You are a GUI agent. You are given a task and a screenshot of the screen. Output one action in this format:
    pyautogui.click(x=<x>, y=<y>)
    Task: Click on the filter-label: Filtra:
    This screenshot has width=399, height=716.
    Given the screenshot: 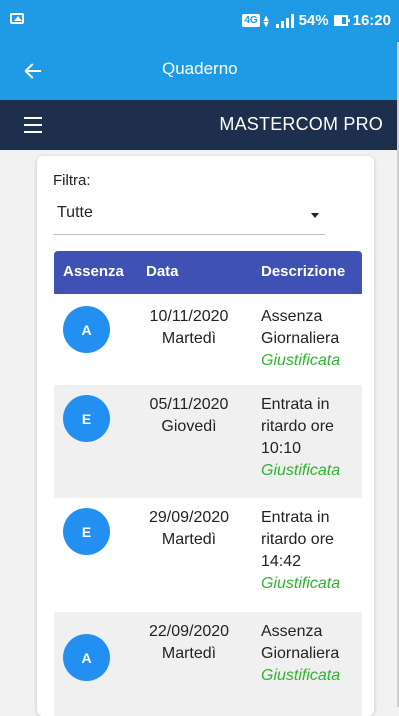 What is the action you would take?
    pyautogui.click(x=72, y=180)
    